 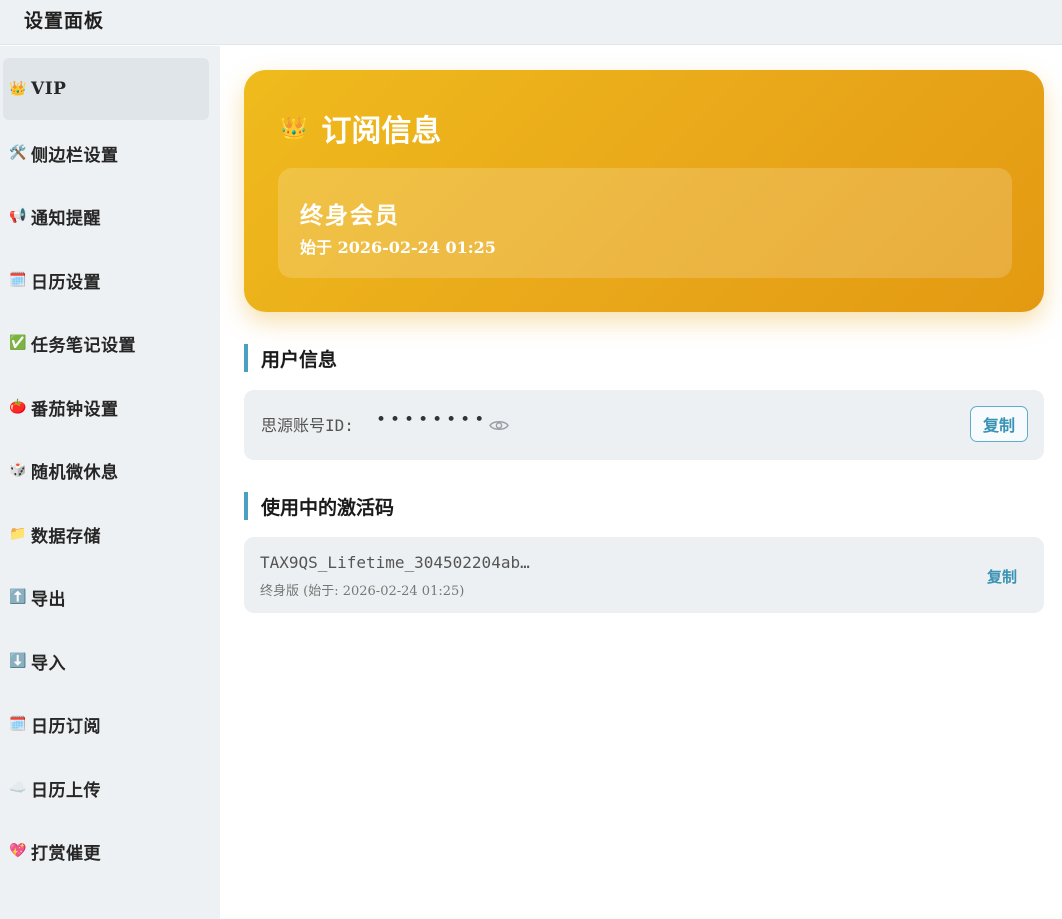 What do you see at coordinates (83, 345) in the screenshot?
I see `sidebar-item-label: 任务笔记设置` at bounding box center [83, 345].